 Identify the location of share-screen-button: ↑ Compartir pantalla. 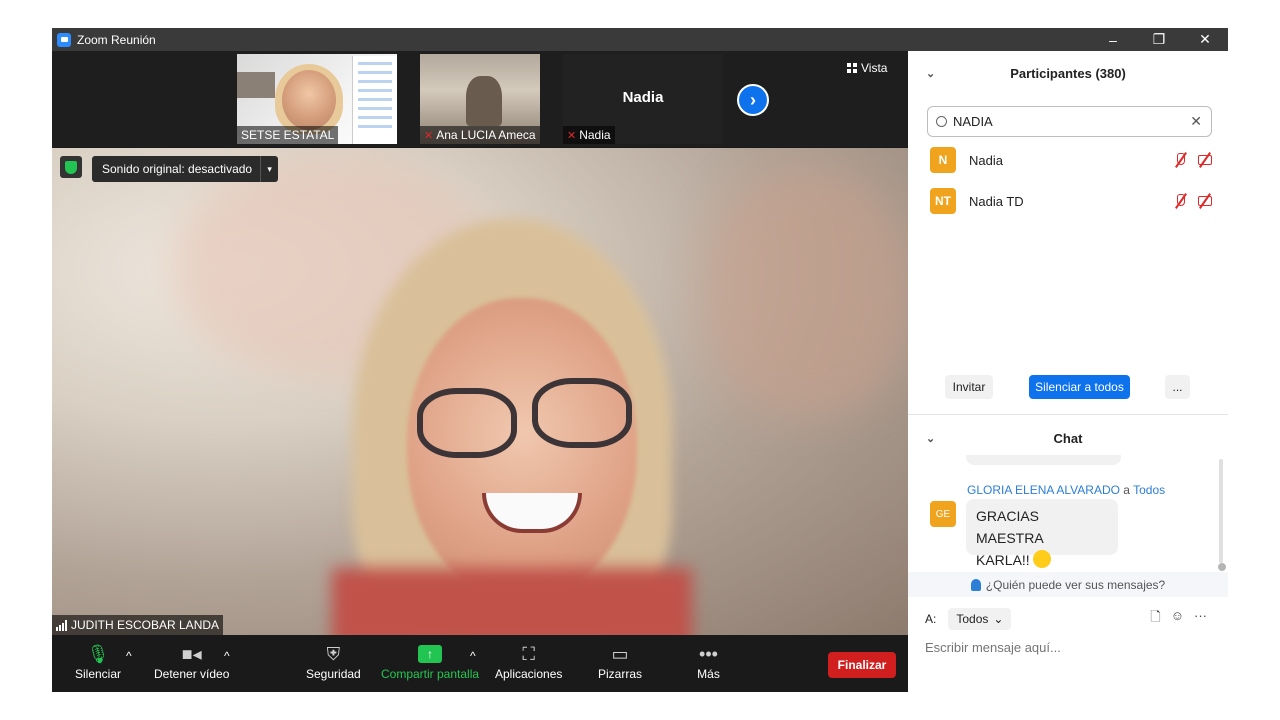
(430, 661).